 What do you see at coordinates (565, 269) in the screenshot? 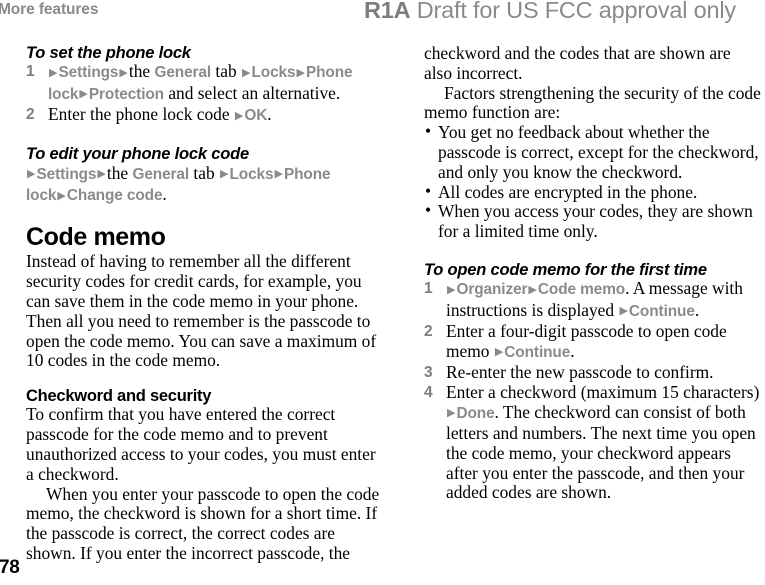
I see `task-heading-open-code-memo-first-time: To open code memo for the first time` at bounding box center [565, 269].